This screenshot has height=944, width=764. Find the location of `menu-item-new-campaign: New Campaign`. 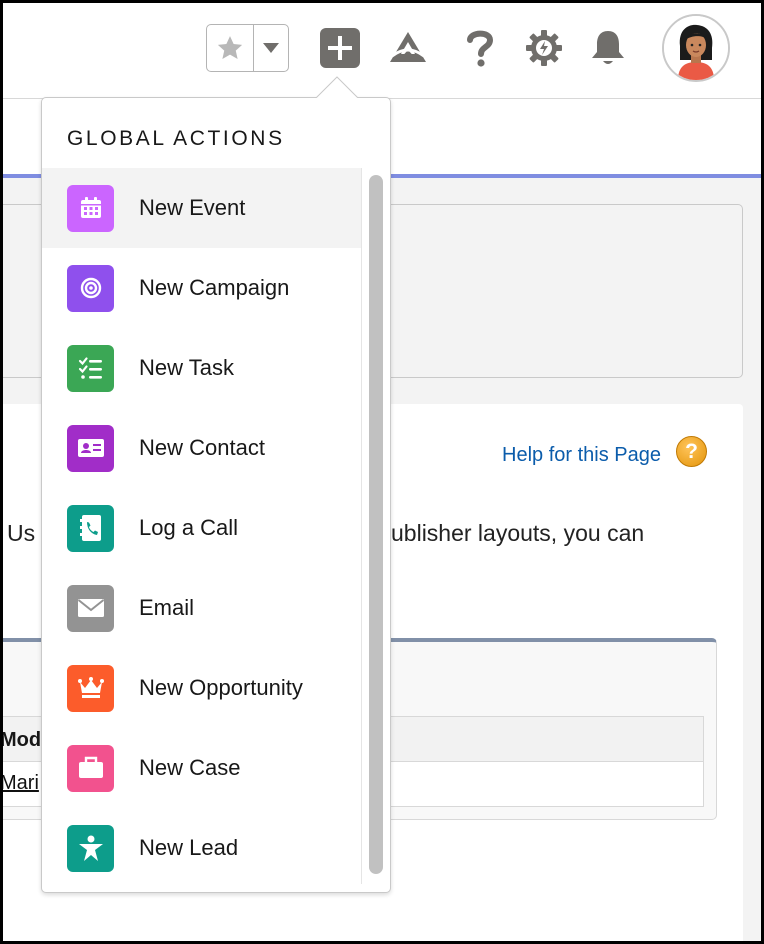

menu-item-new-campaign: New Campaign is located at coordinates (202, 288).